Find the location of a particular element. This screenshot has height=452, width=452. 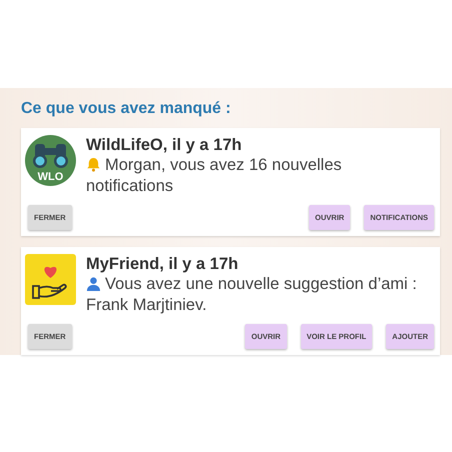

notification-title: MyFriend, il y a 17h is located at coordinates (163, 264).